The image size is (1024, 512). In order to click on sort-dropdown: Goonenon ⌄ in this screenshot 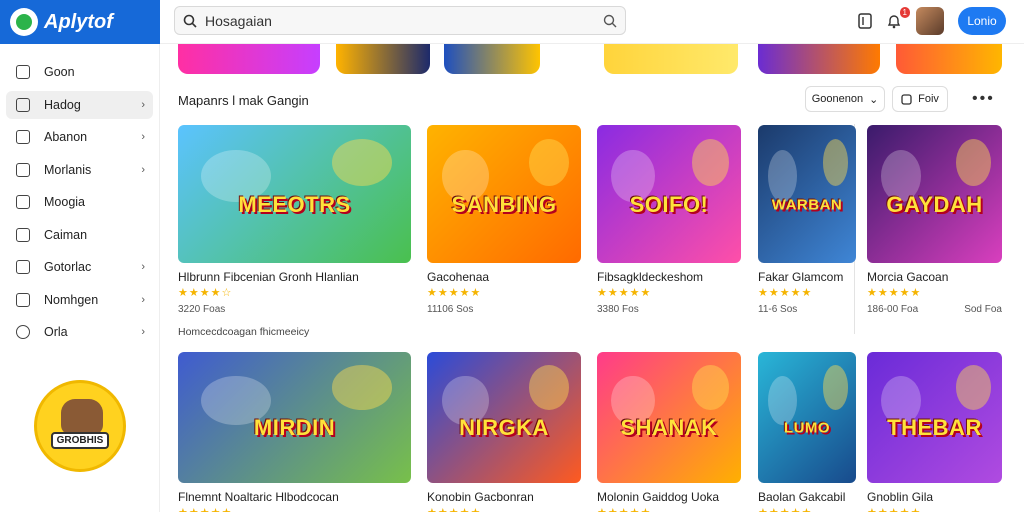, I will do `click(845, 99)`.